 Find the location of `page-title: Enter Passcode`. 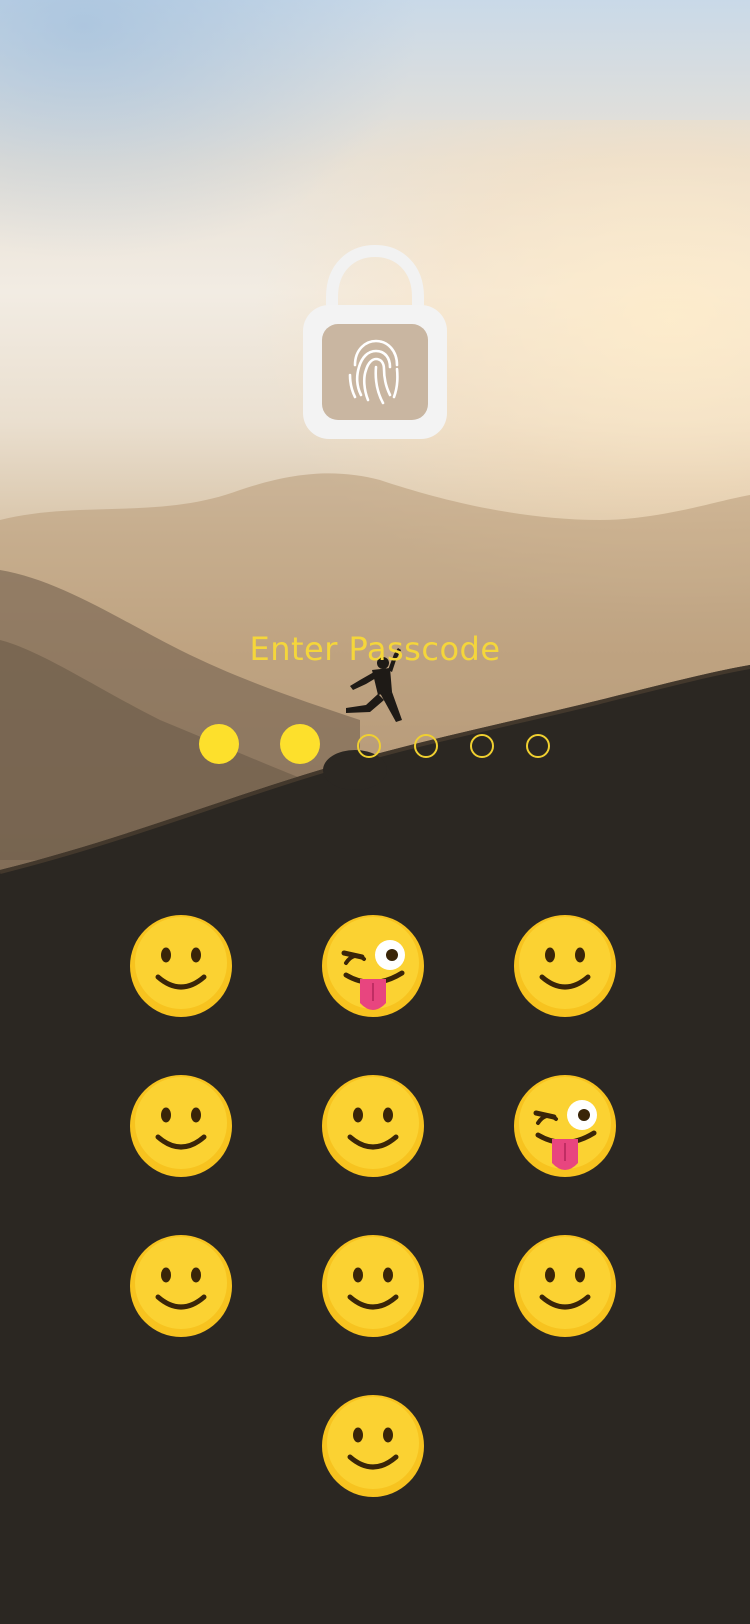

page-title: Enter Passcode is located at coordinates (375, 649).